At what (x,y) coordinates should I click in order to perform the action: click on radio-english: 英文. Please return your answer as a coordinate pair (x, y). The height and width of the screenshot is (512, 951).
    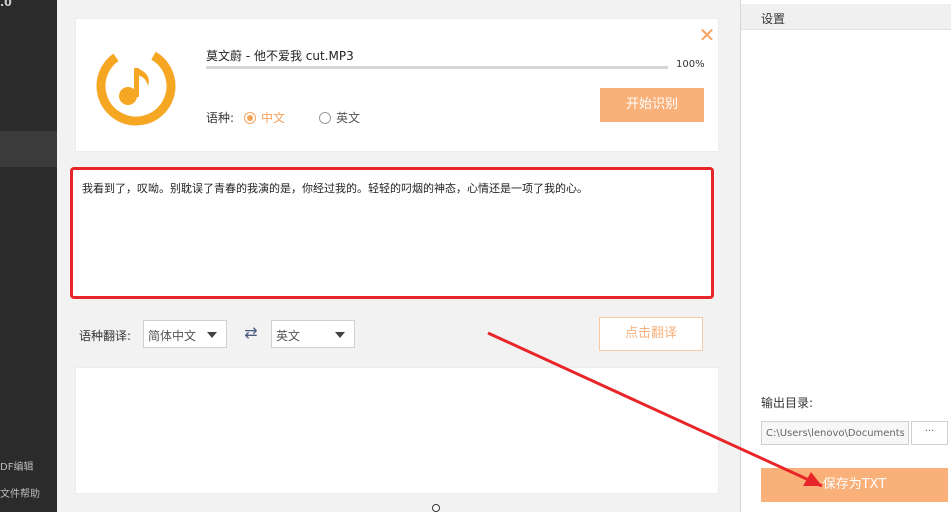
    Looking at the image, I should click on (339, 117).